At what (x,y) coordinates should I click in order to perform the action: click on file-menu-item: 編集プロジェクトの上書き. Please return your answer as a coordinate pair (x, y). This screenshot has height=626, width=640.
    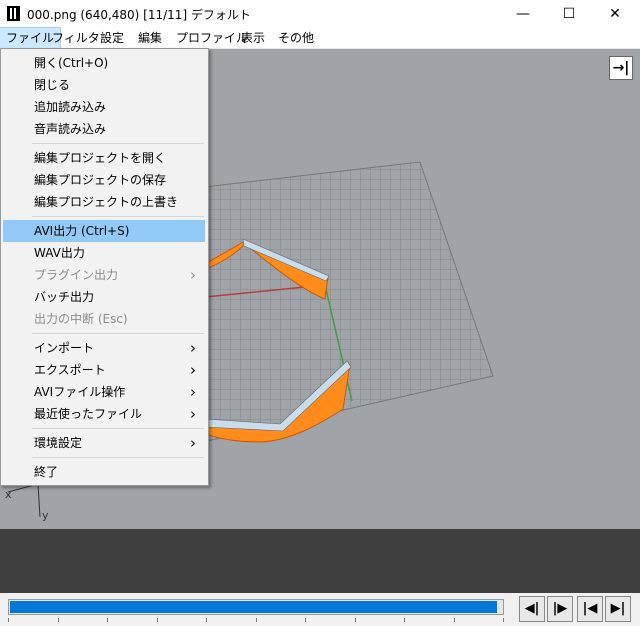
    Looking at the image, I should click on (104, 202).